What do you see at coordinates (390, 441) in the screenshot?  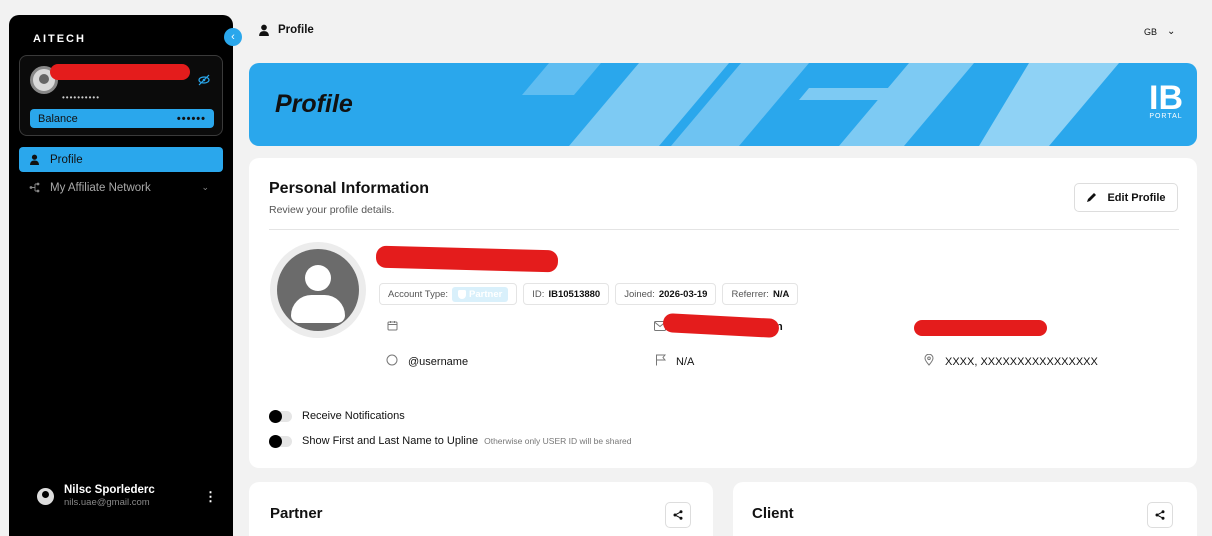 I see `toggle-label: Show First and Last Name to Upline` at bounding box center [390, 441].